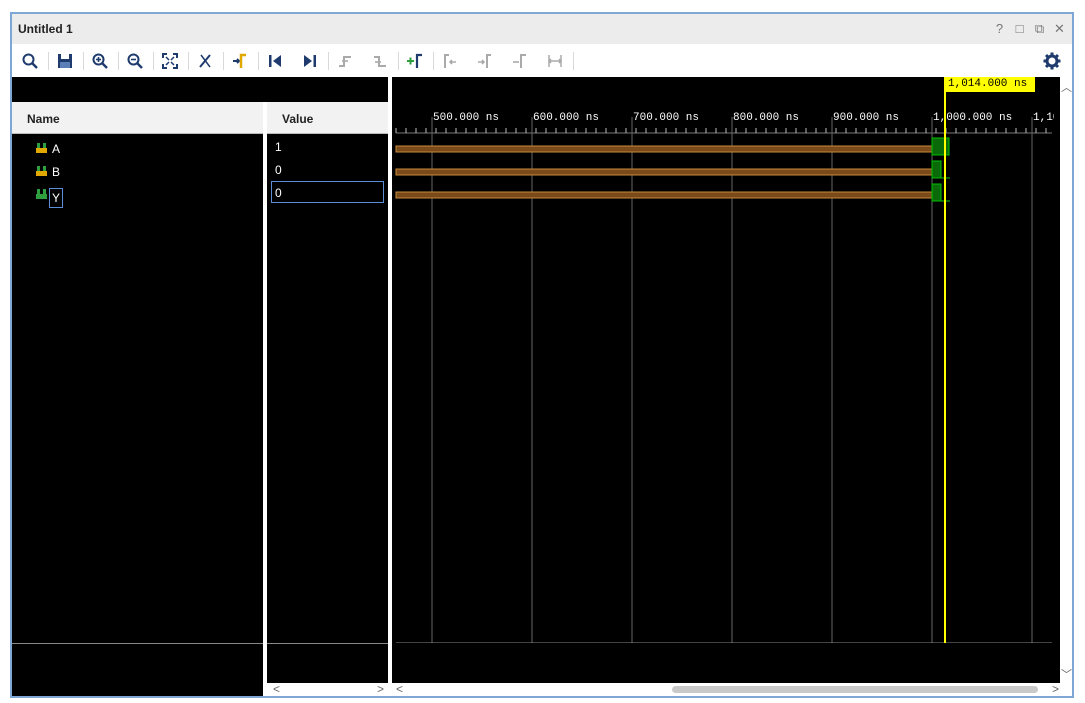 This screenshot has width=1085, height=703. I want to click on signal-value: 0, so click(278, 170).